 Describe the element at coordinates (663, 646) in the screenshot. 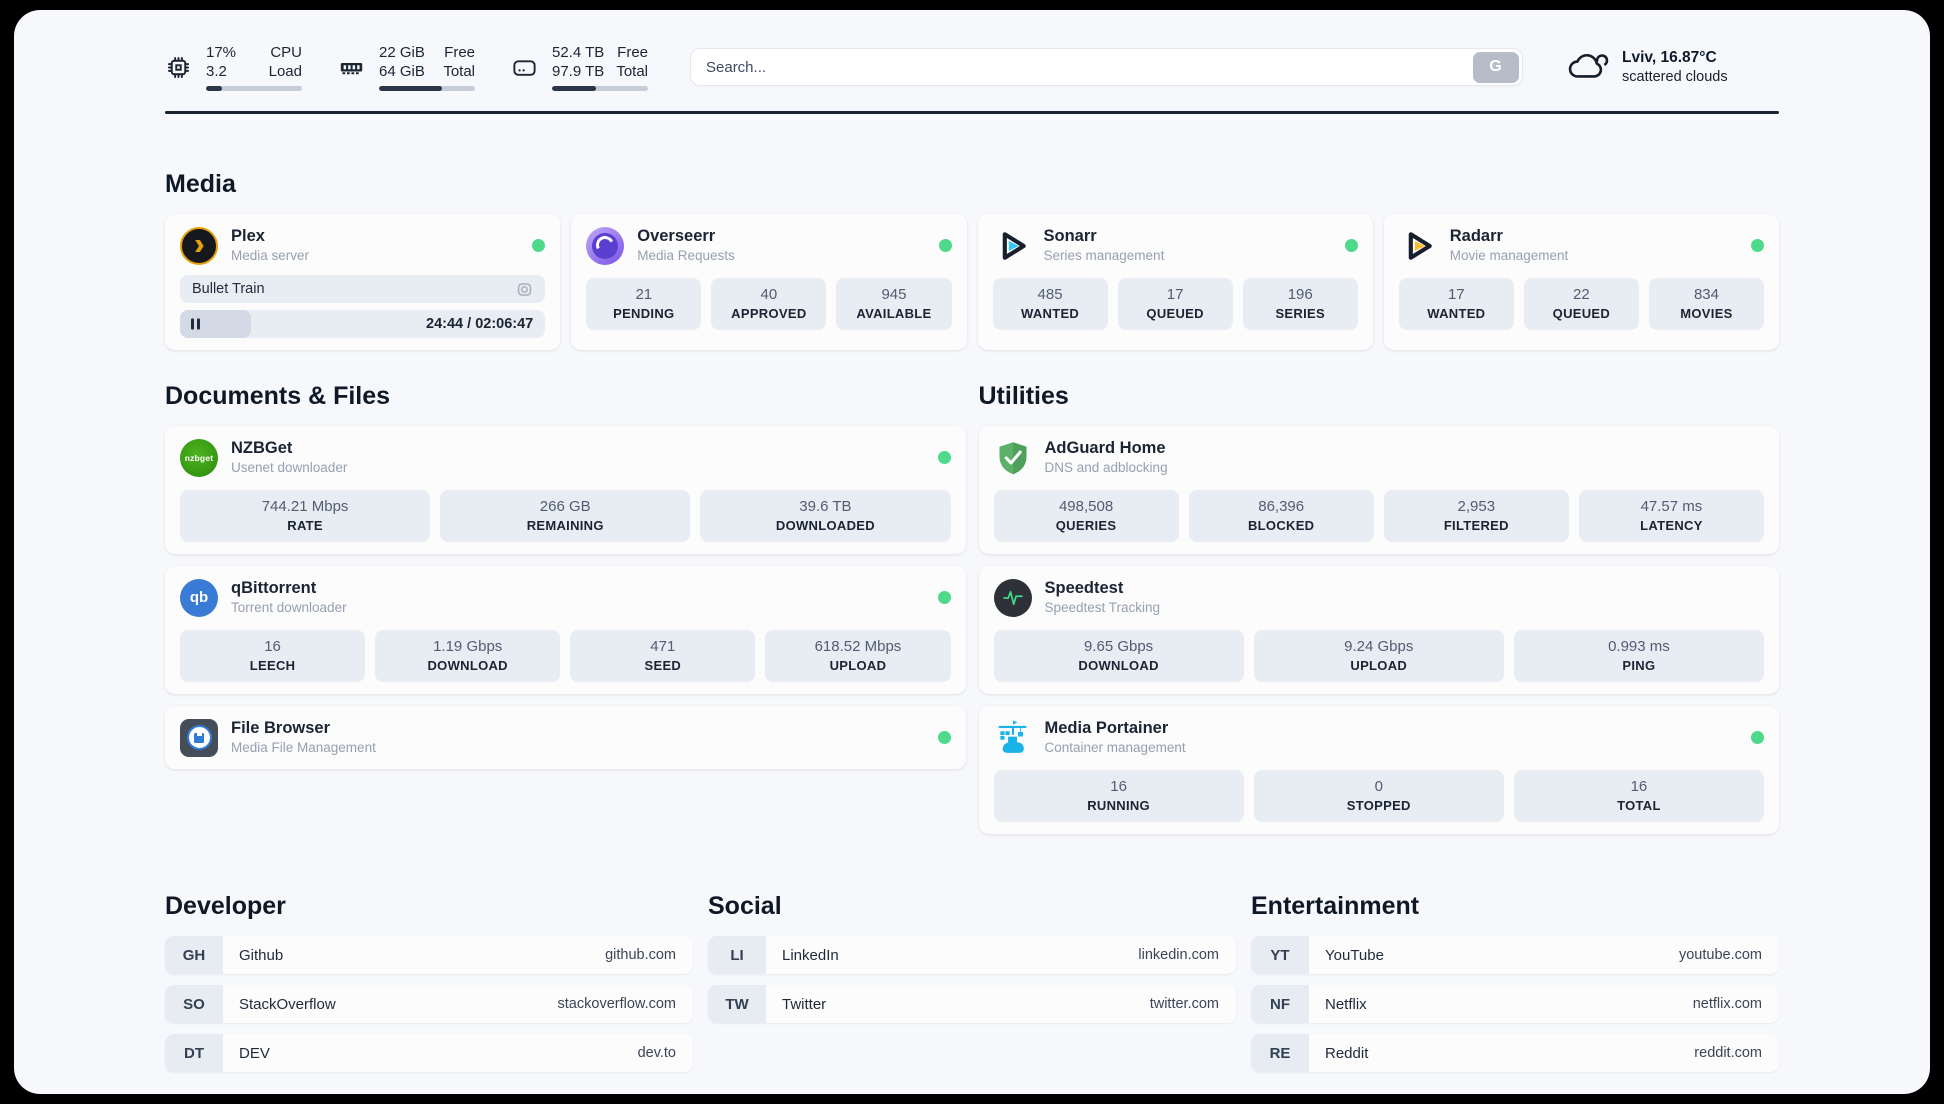

I see `stat-value: 471` at that location.